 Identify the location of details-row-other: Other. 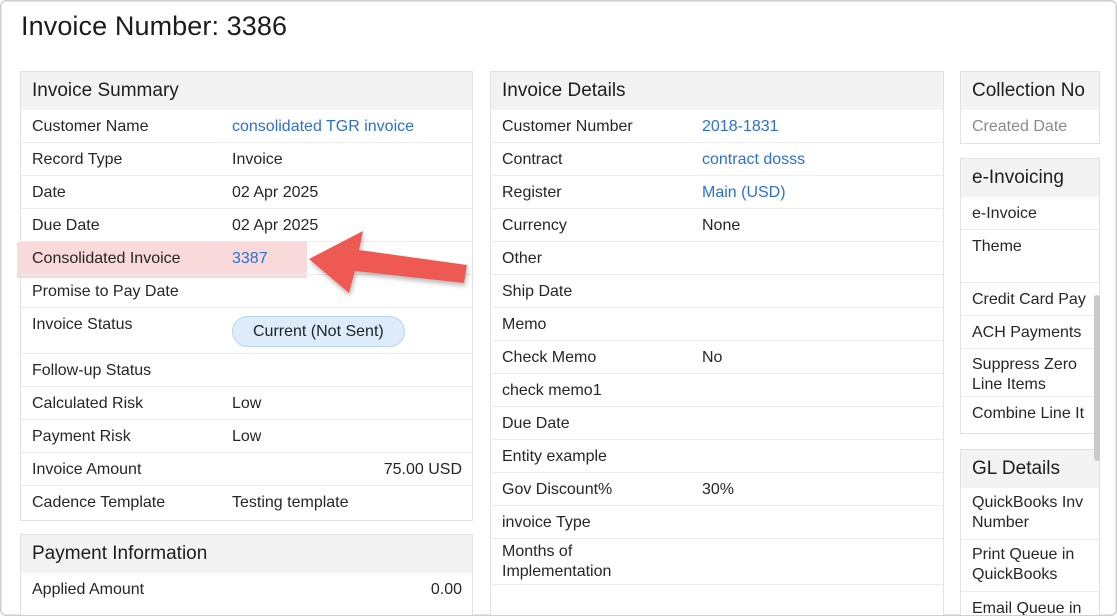
(717, 258).